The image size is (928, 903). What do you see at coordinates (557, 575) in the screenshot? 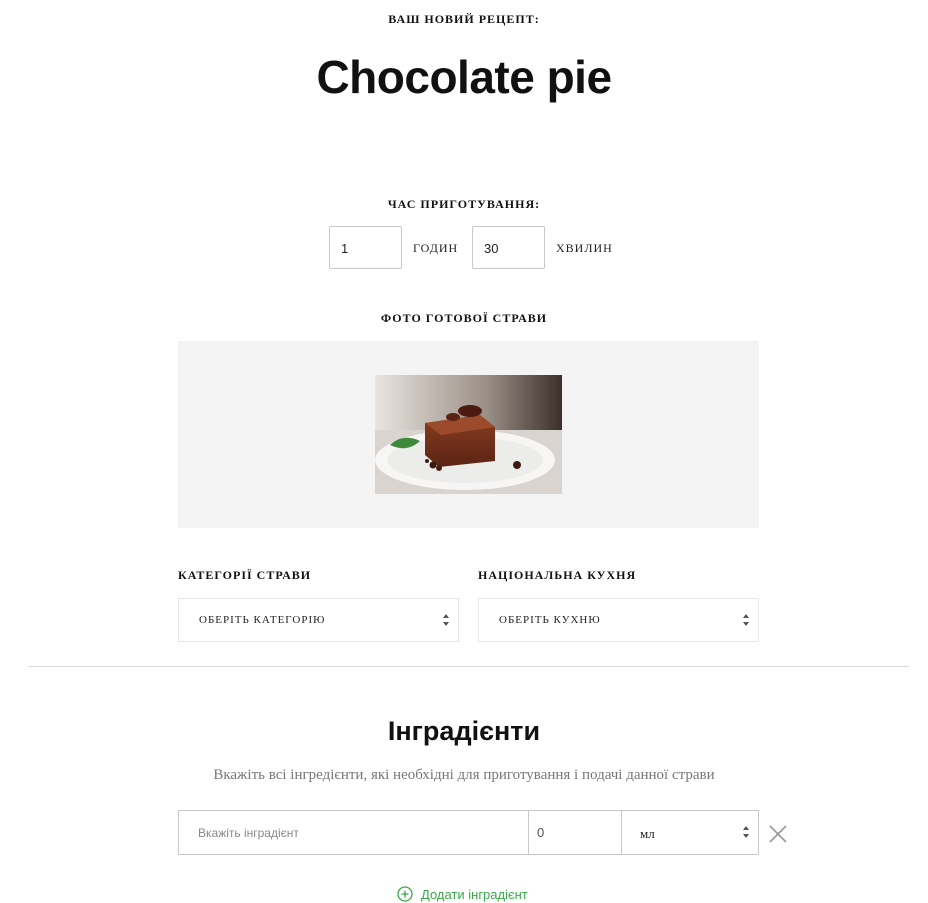
I see `cuisine-label: НАЦІОНАЛЬНА КУХНЯ` at bounding box center [557, 575].